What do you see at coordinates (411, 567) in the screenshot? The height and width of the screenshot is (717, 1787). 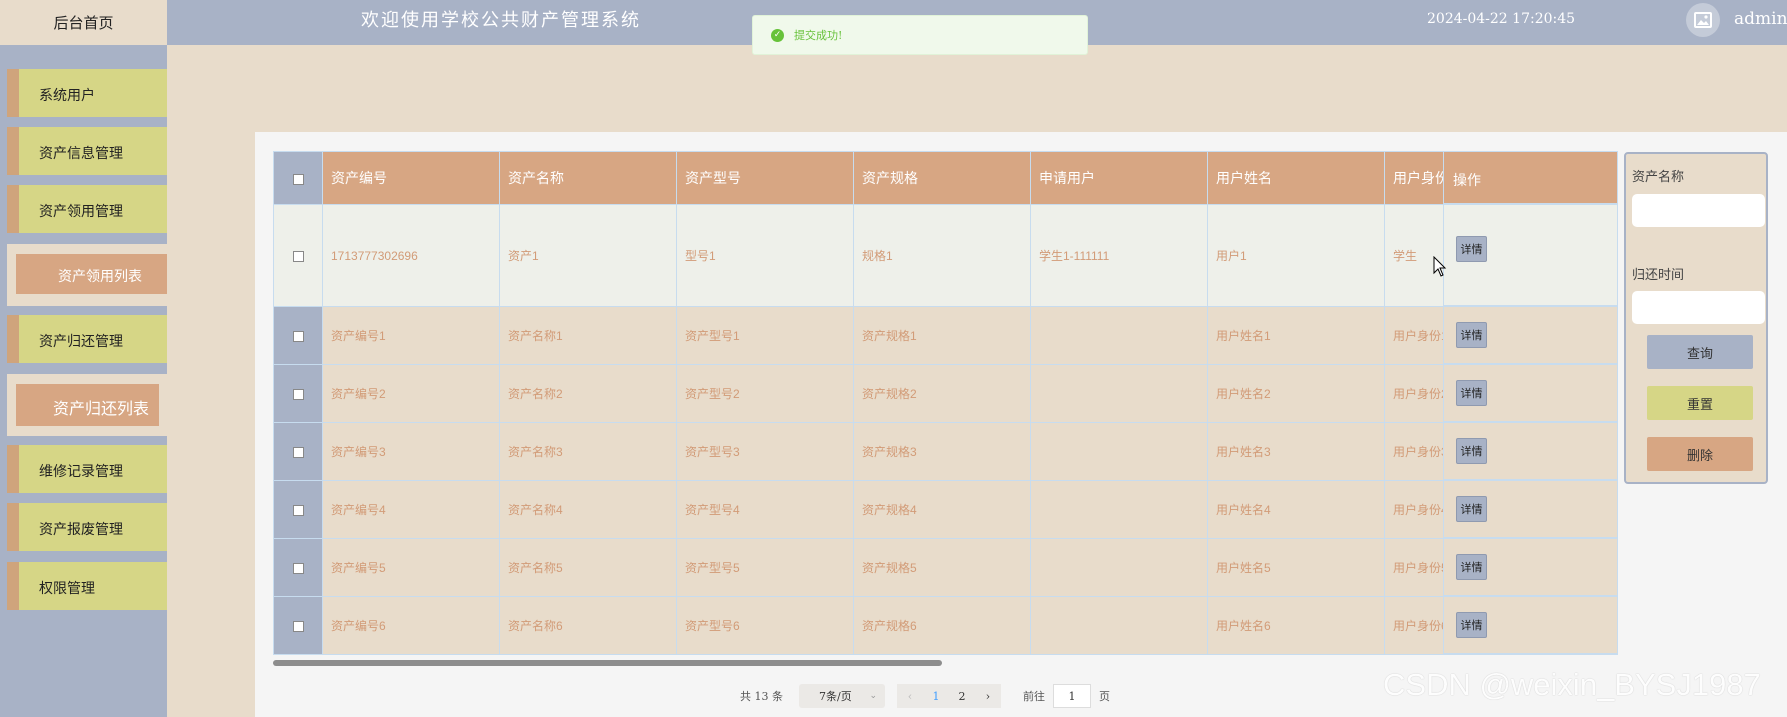 I see `table-cell: 资产编号5` at bounding box center [411, 567].